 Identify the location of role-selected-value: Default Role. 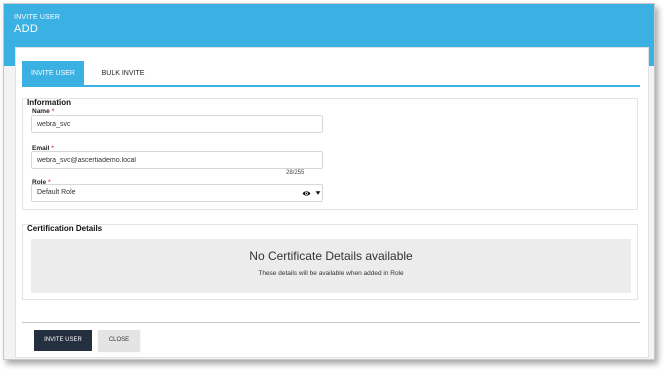
(56, 192).